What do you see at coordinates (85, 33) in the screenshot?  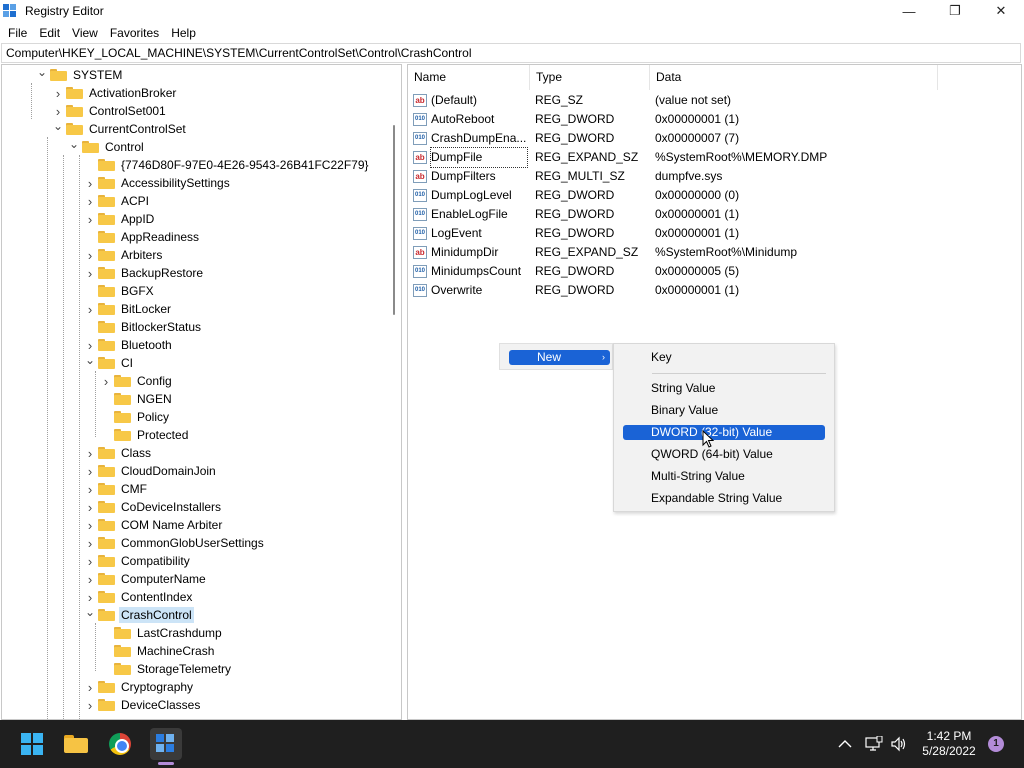 I see `menu-view: View` at bounding box center [85, 33].